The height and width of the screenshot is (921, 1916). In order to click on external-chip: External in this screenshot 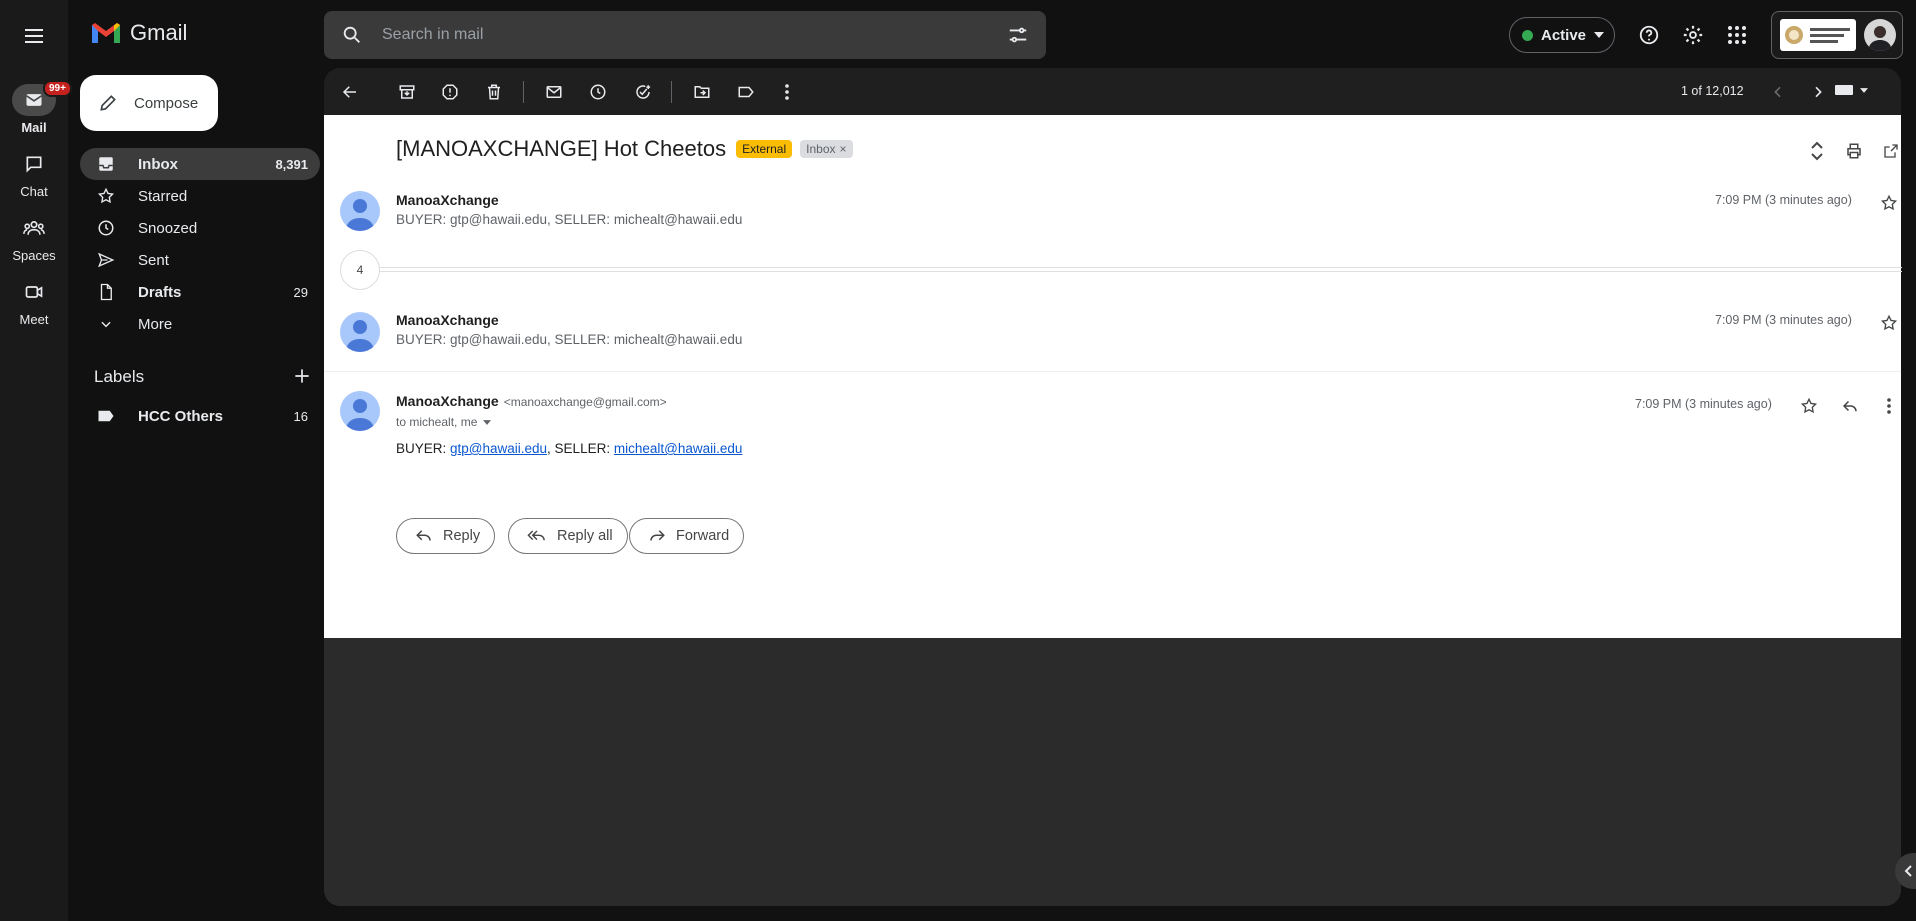, I will do `click(764, 149)`.